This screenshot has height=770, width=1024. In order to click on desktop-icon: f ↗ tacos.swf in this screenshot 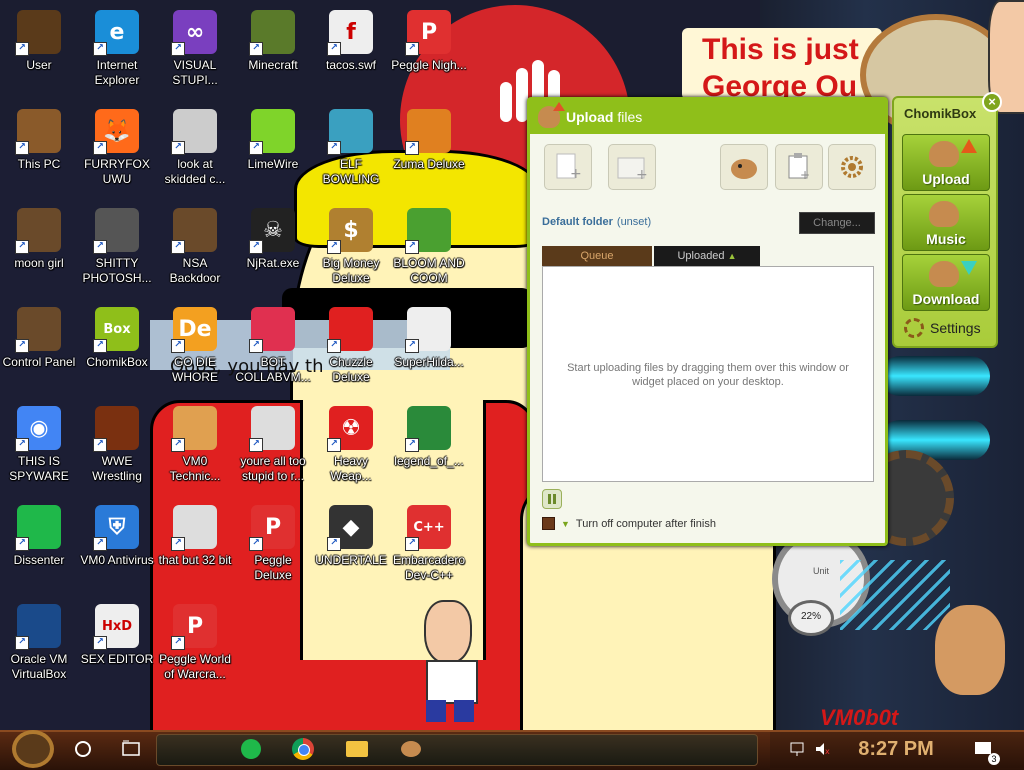, I will do `click(351, 52)`.